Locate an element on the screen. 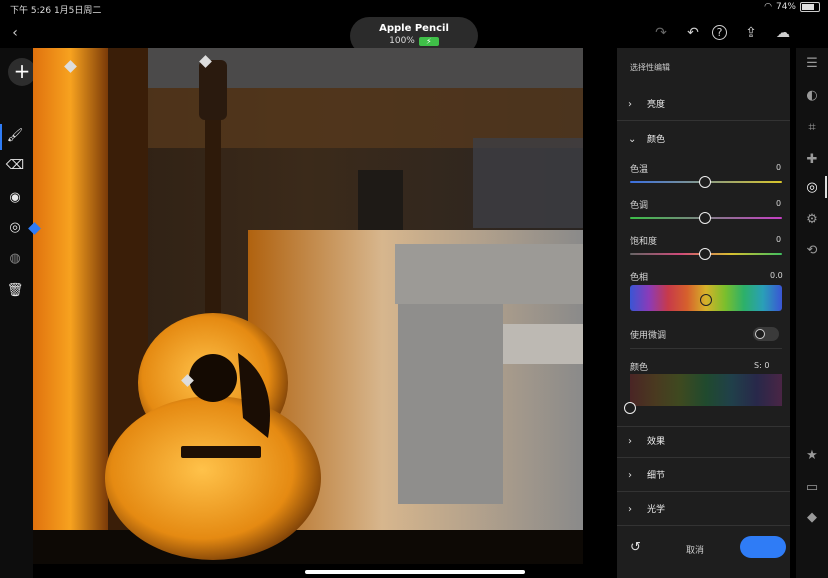 The height and width of the screenshot is (578, 828). active-rail-indicator is located at coordinates (826, 187).